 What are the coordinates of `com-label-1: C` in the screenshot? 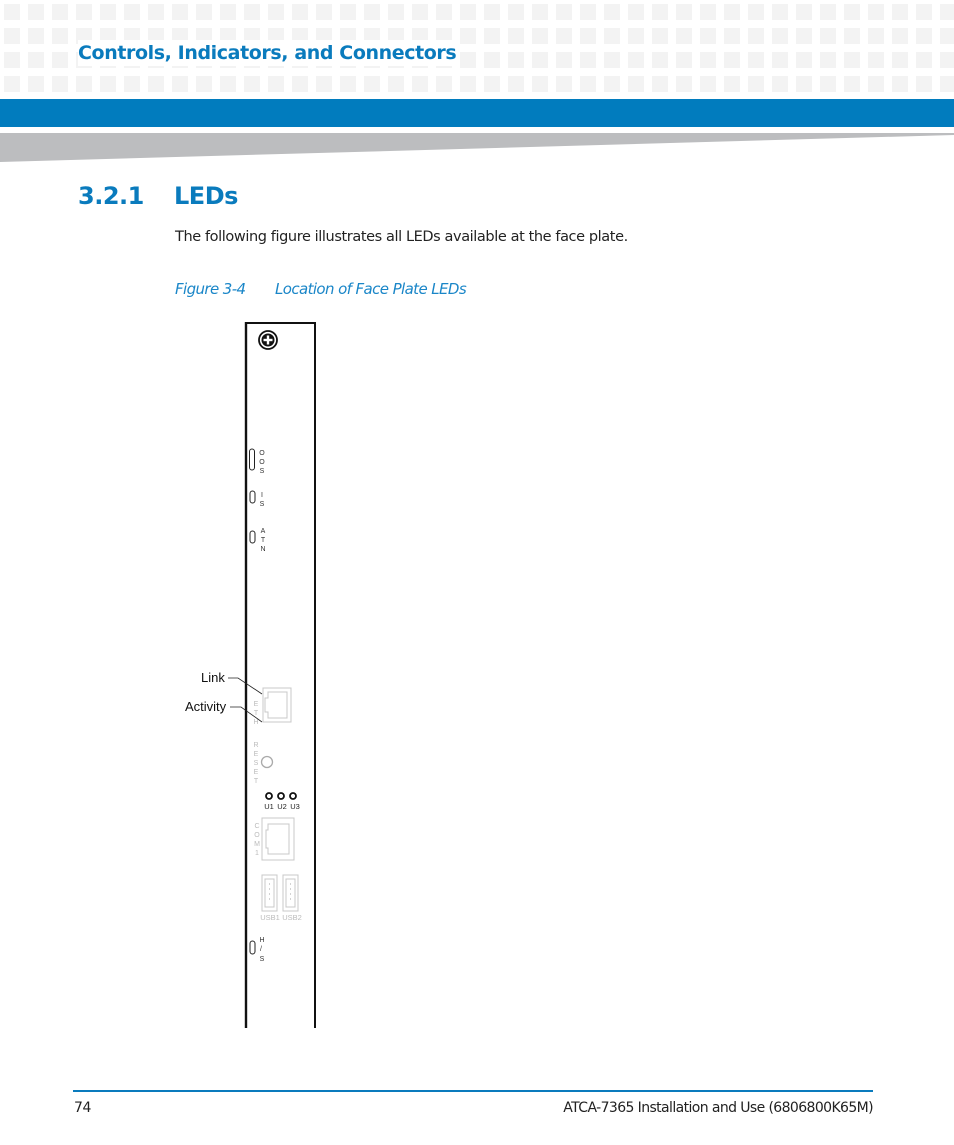 It's located at (256, 826).